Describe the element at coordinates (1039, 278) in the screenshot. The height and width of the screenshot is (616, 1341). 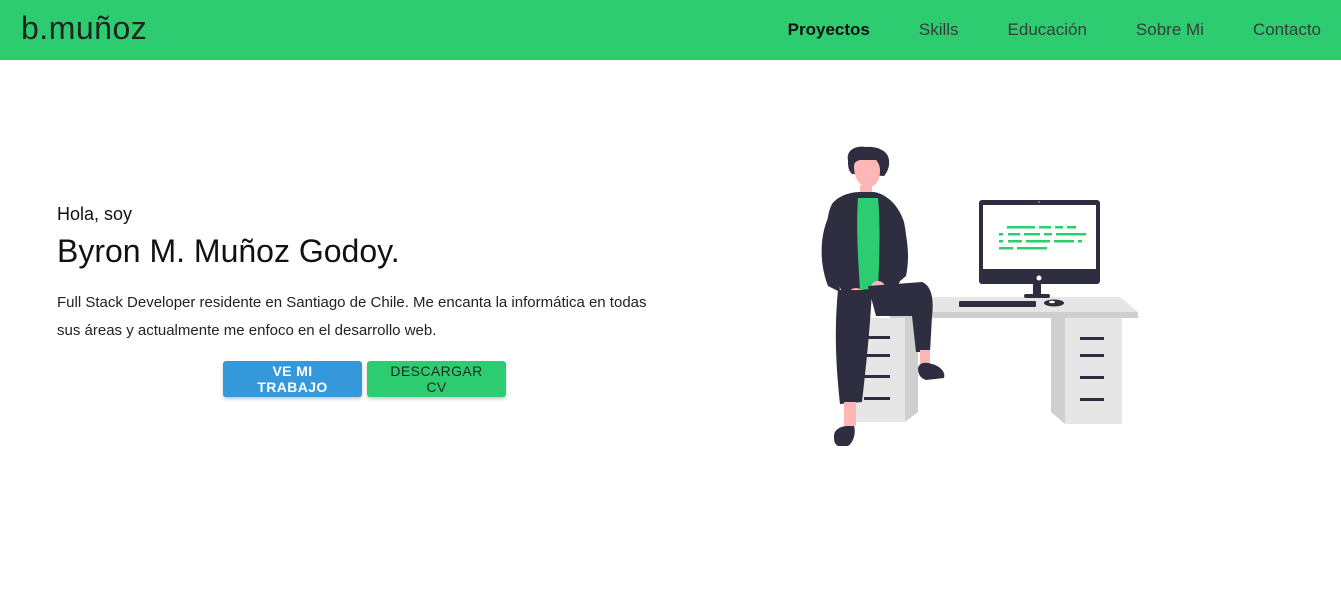
I see `monitor-button` at that location.